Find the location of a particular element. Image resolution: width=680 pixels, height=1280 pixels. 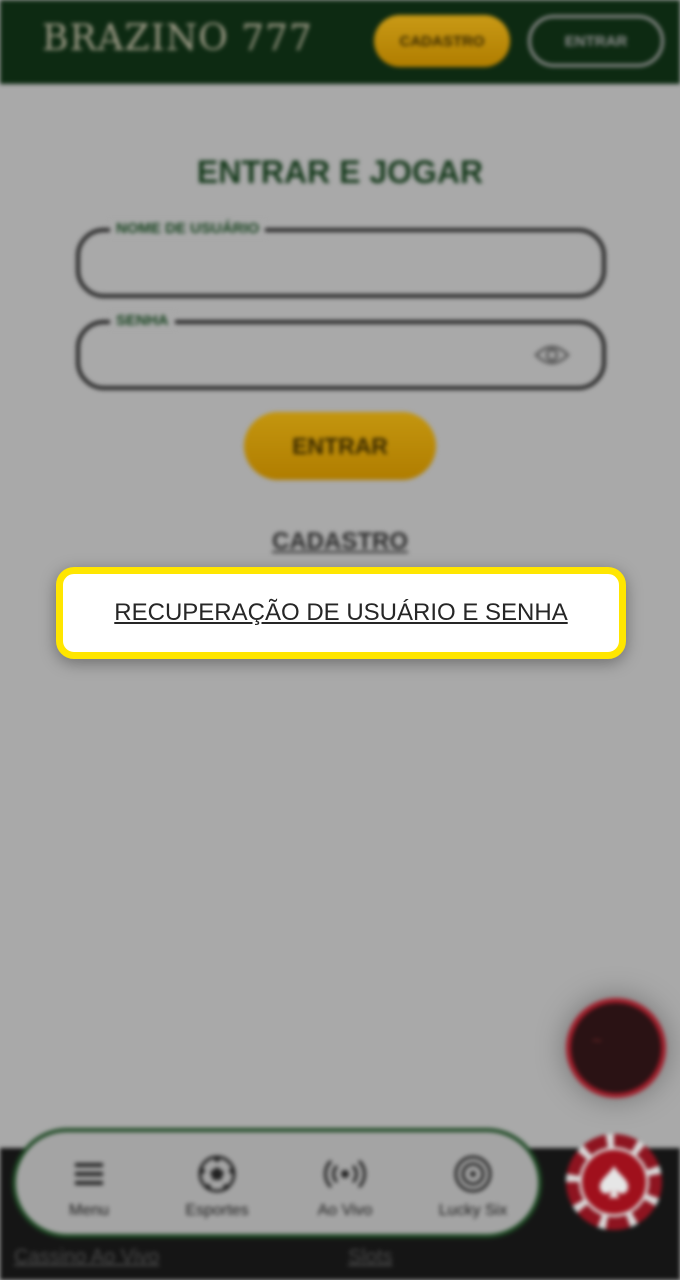

password-field: SENHA is located at coordinates (341, 351).